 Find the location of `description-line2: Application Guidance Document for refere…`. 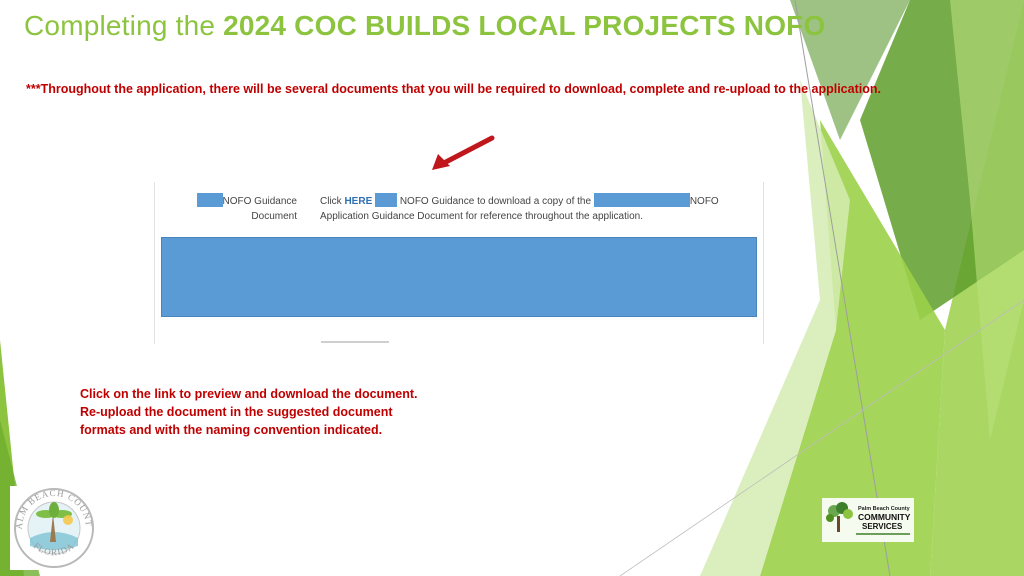

description-line2: Application Guidance Document for refere… is located at coordinates (481, 216).